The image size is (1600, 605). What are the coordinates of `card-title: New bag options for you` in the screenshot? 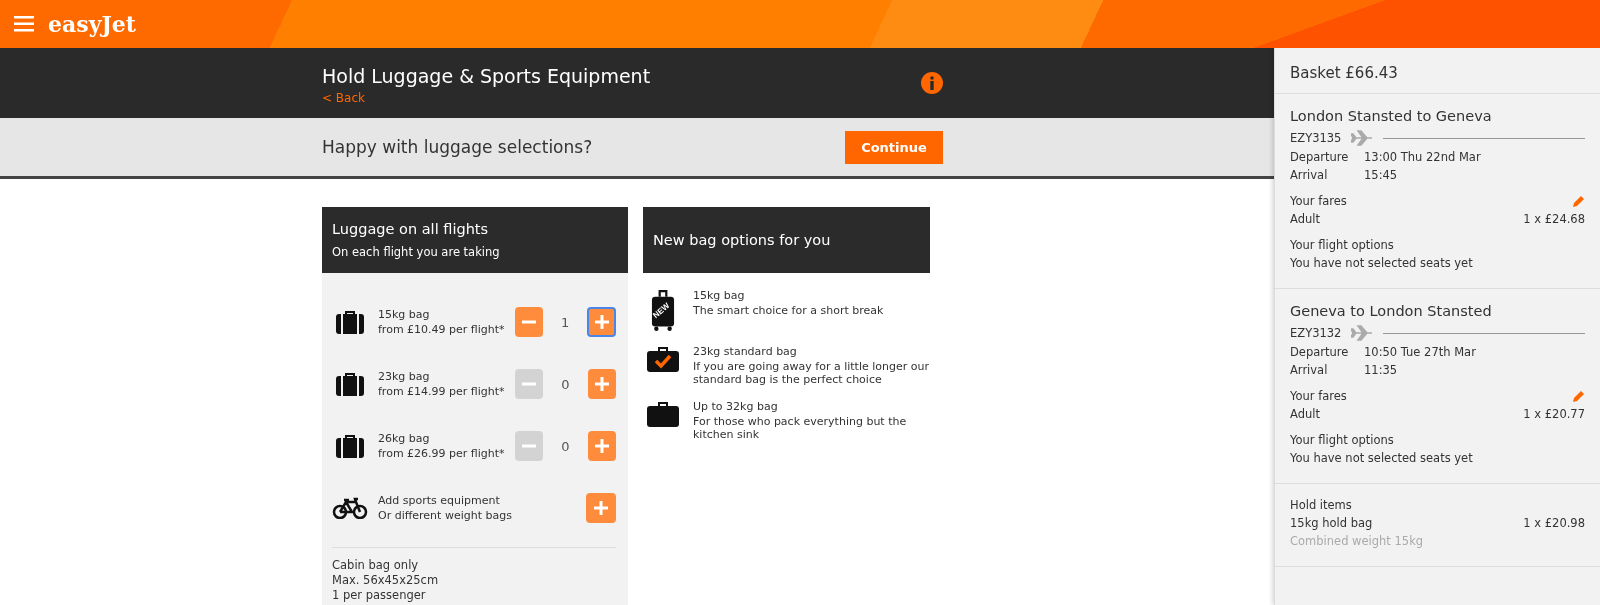 It's located at (742, 240).